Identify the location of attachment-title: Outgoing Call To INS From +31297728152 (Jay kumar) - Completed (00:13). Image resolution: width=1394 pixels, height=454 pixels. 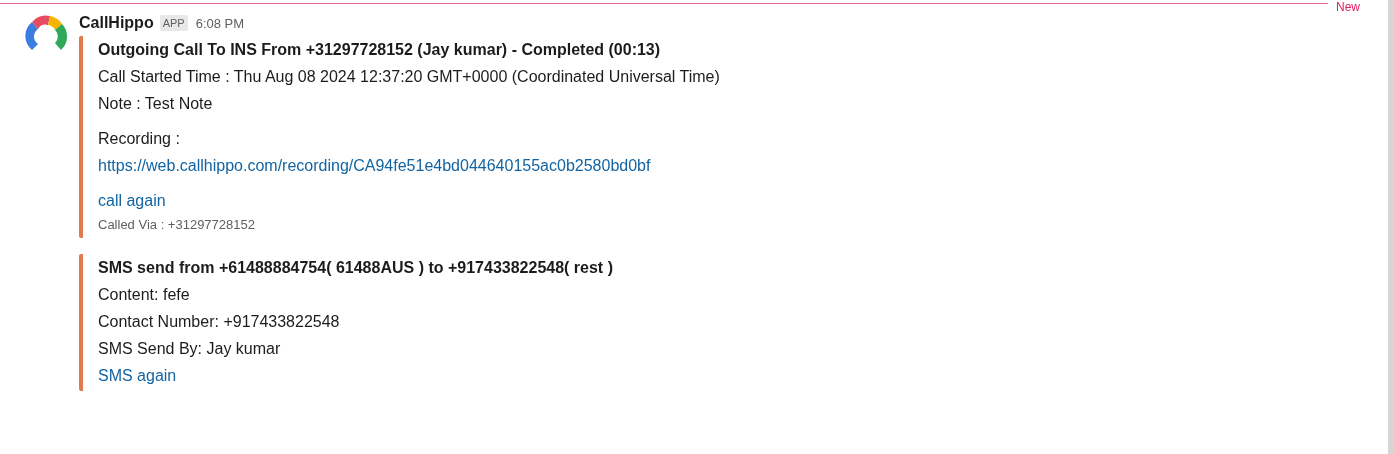
(380, 50).